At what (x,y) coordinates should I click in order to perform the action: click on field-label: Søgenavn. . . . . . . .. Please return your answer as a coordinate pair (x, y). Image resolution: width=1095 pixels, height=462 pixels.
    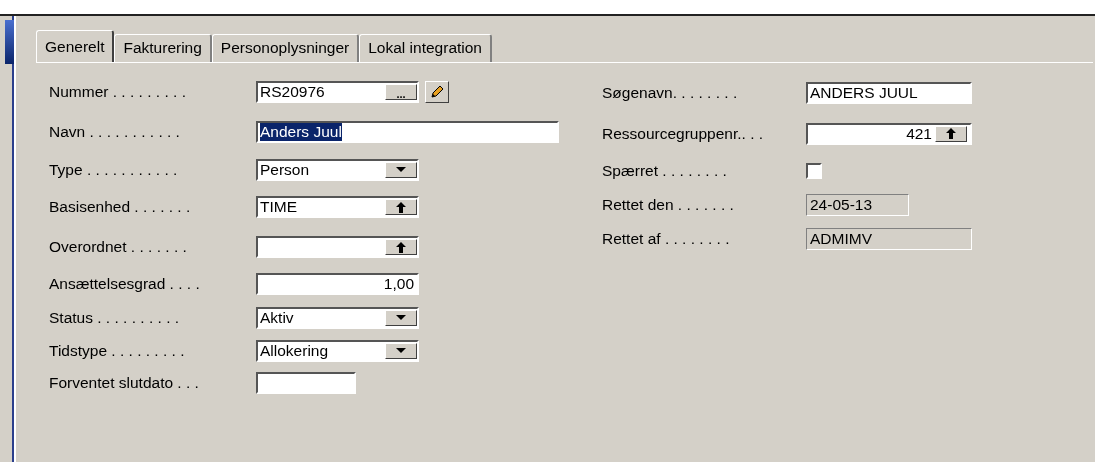
    Looking at the image, I should click on (670, 93).